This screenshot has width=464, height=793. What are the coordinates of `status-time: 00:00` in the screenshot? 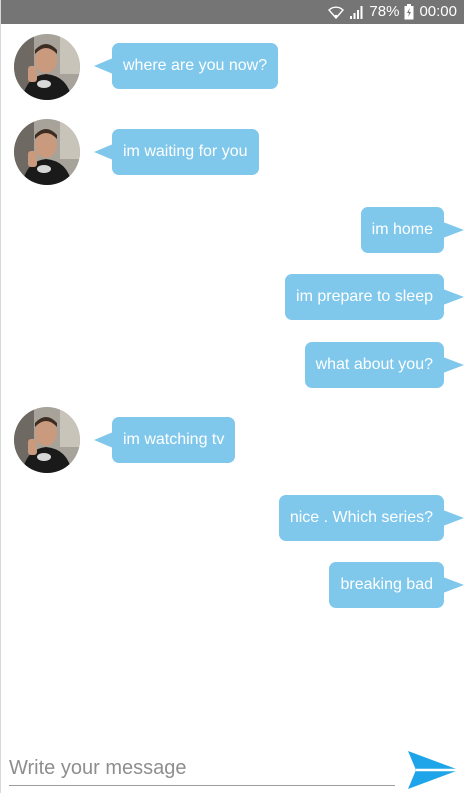 It's located at (438, 11).